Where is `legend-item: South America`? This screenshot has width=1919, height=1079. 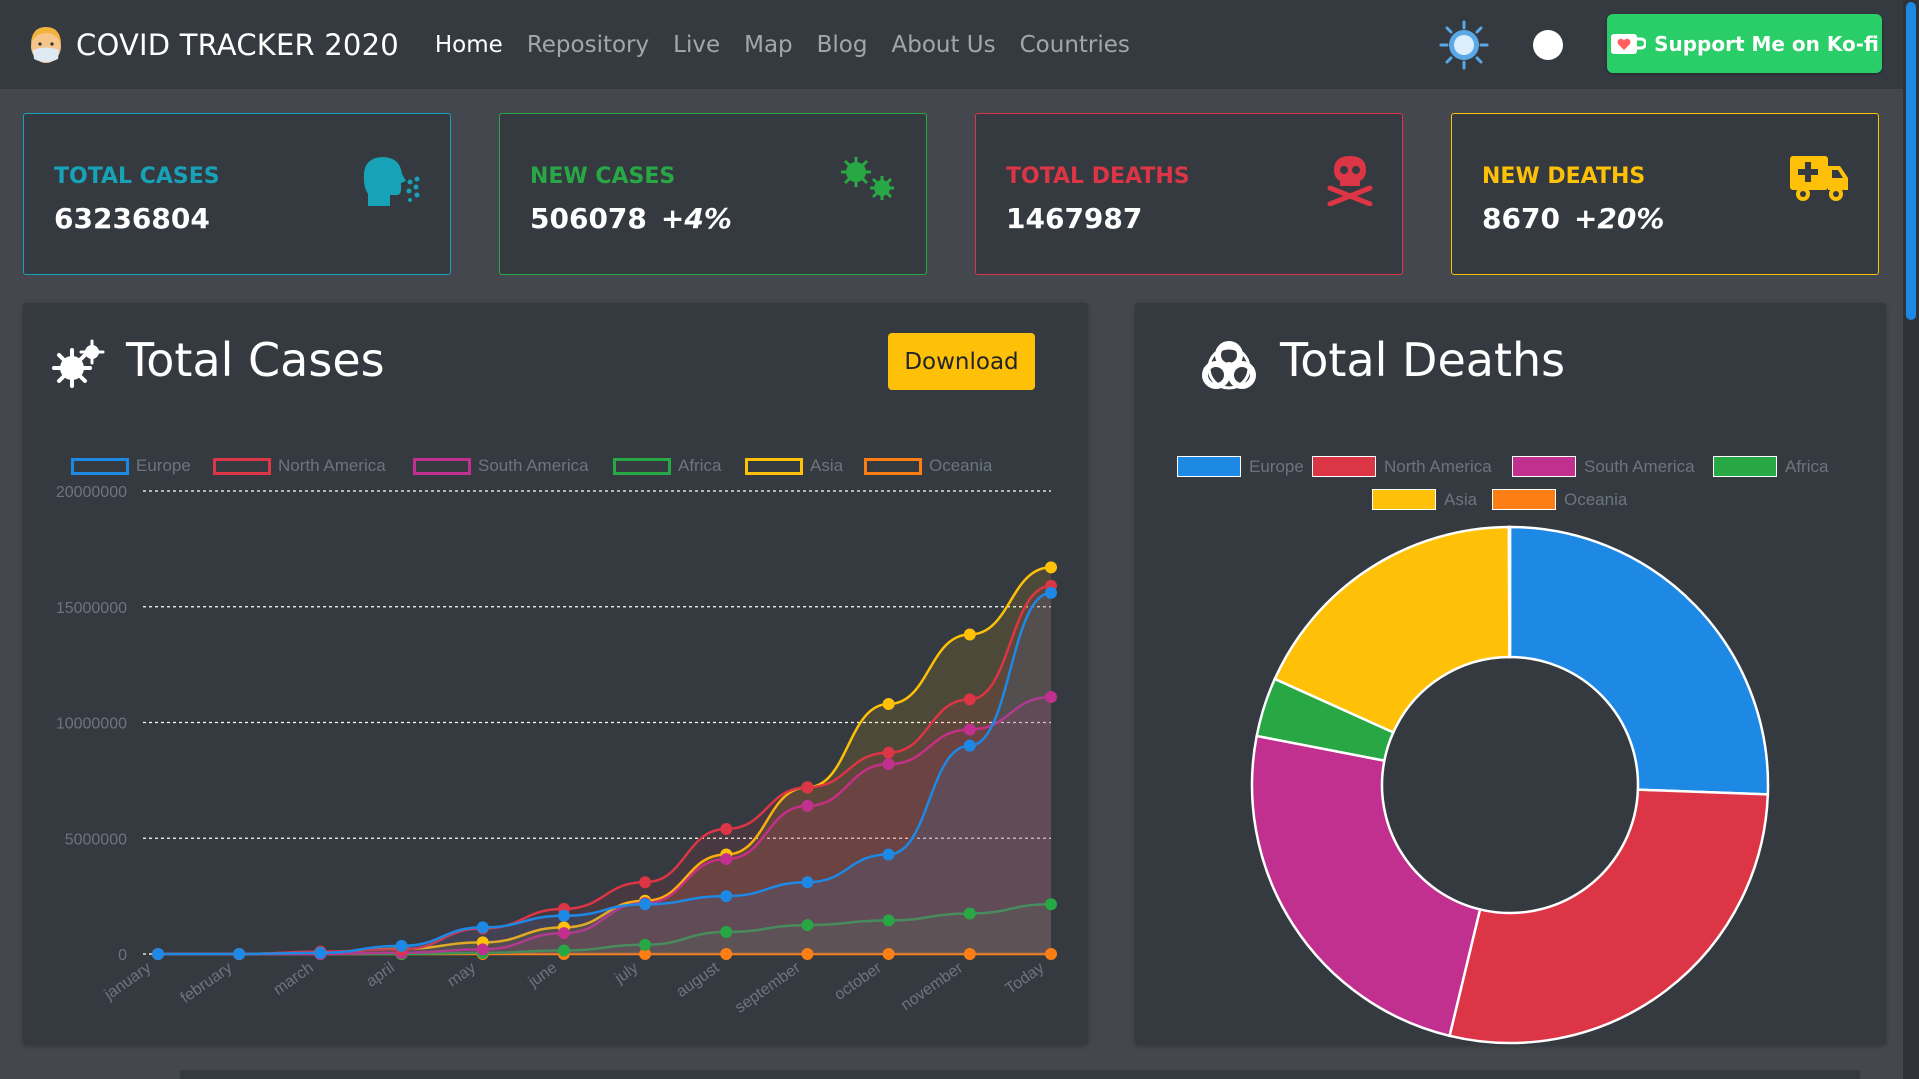
legend-item: South America is located at coordinates (1603, 466).